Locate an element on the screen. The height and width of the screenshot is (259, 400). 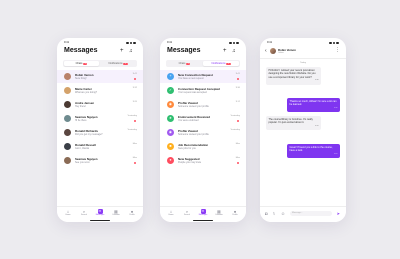
message-preview: I'll be there is located at coordinates (81, 120).